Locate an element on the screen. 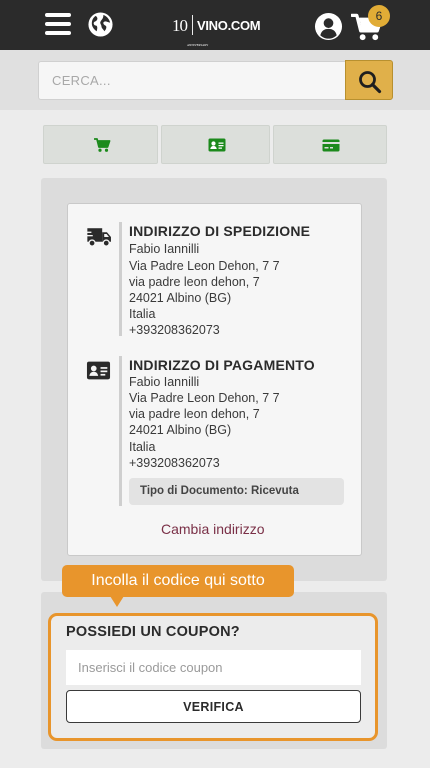  step-payment is located at coordinates (330, 144).